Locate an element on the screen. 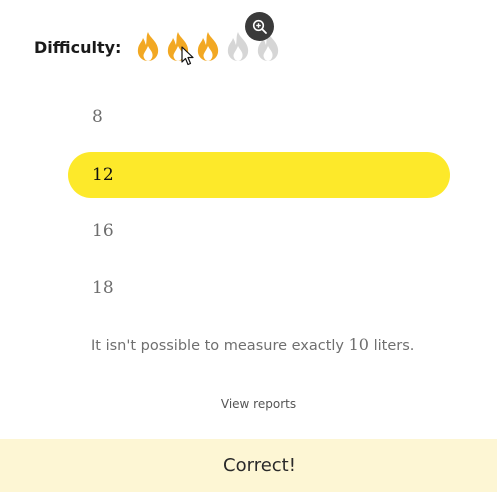  answer-option-2: 12 is located at coordinates (259, 175).